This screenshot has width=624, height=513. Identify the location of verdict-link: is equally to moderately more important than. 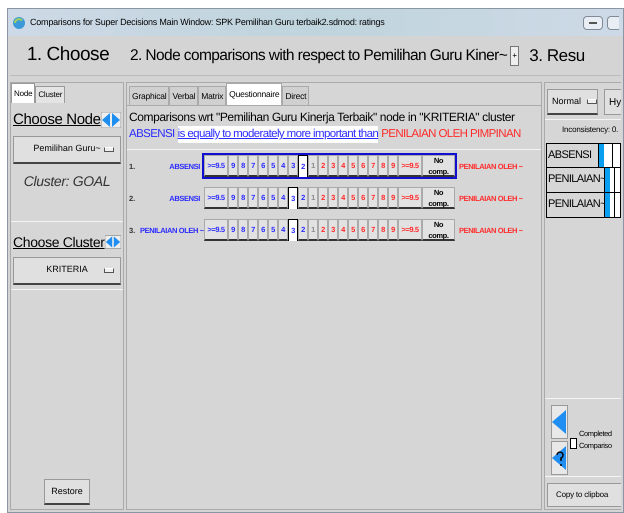
(278, 135).